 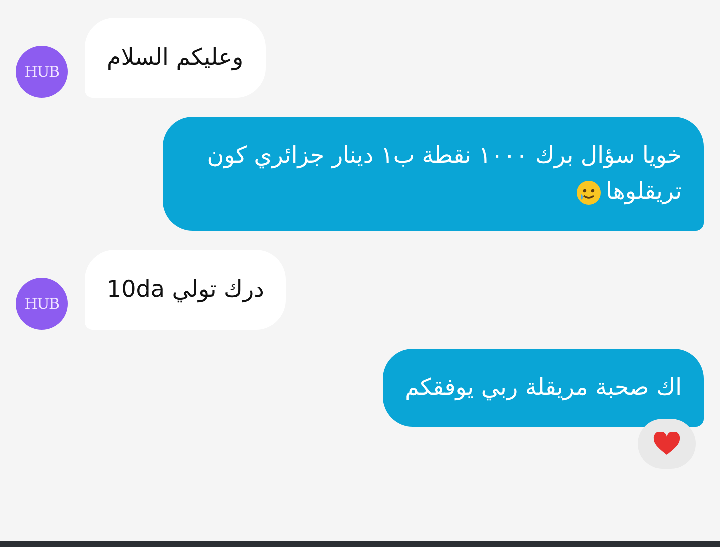 What do you see at coordinates (589, 193) in the screenshot?
I see `crying-smile-icon` at bounding box center [589, 193].